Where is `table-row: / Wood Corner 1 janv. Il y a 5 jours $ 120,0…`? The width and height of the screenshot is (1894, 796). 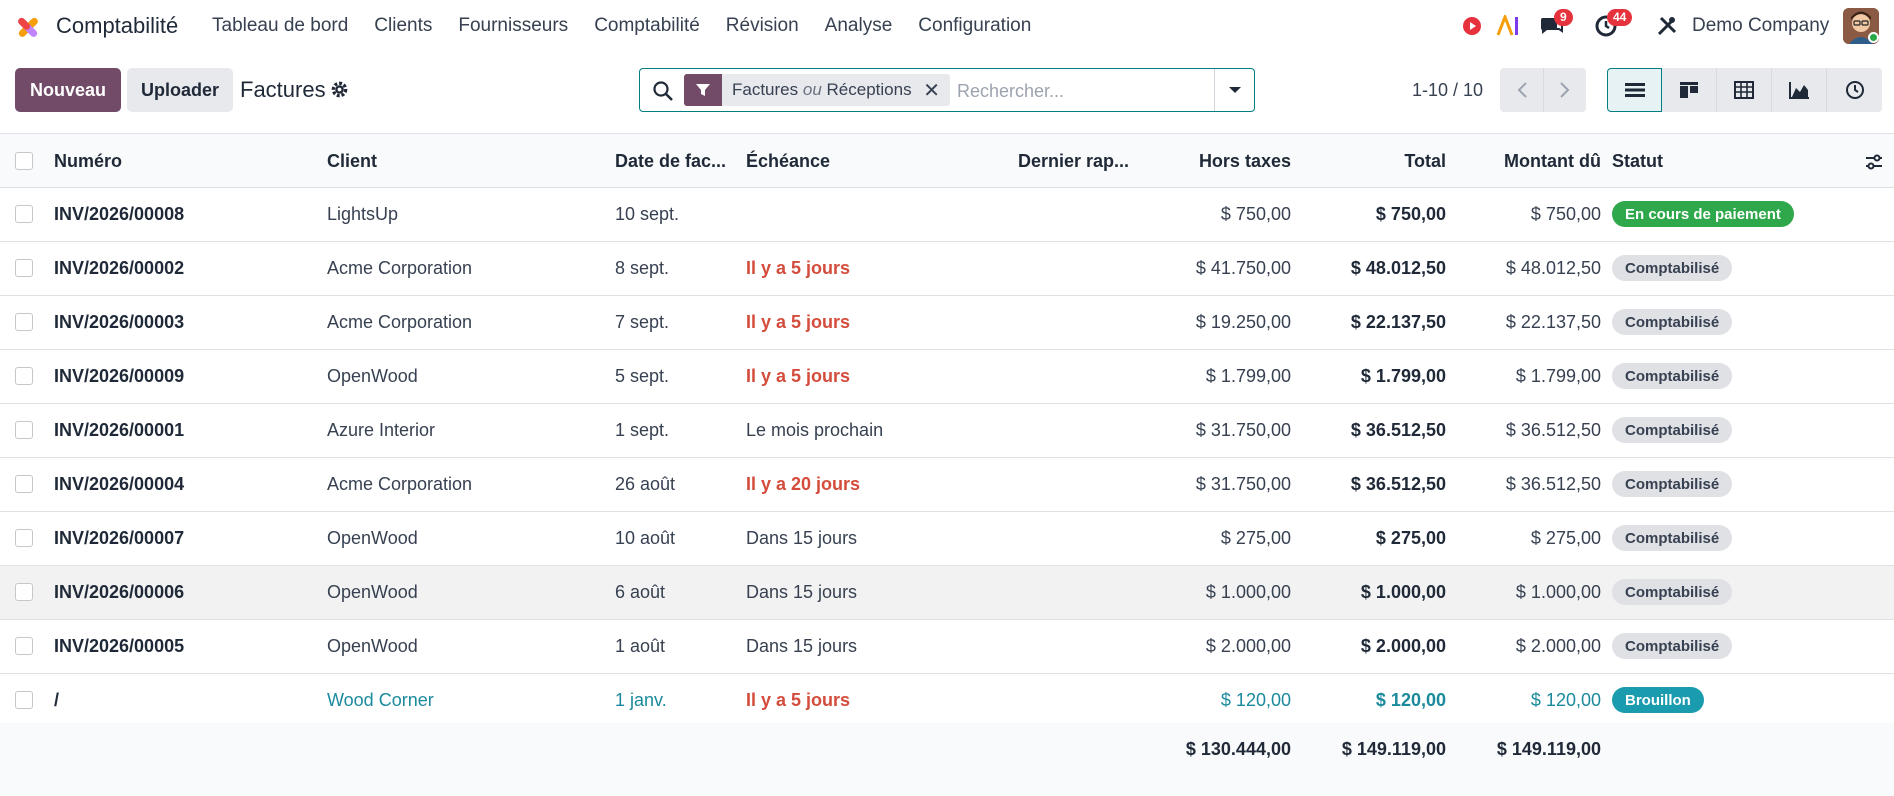
table-row: / Wood Corner 1 janv. Il y a 5 jours $ 120,0… is located at coordinates (947, 701).